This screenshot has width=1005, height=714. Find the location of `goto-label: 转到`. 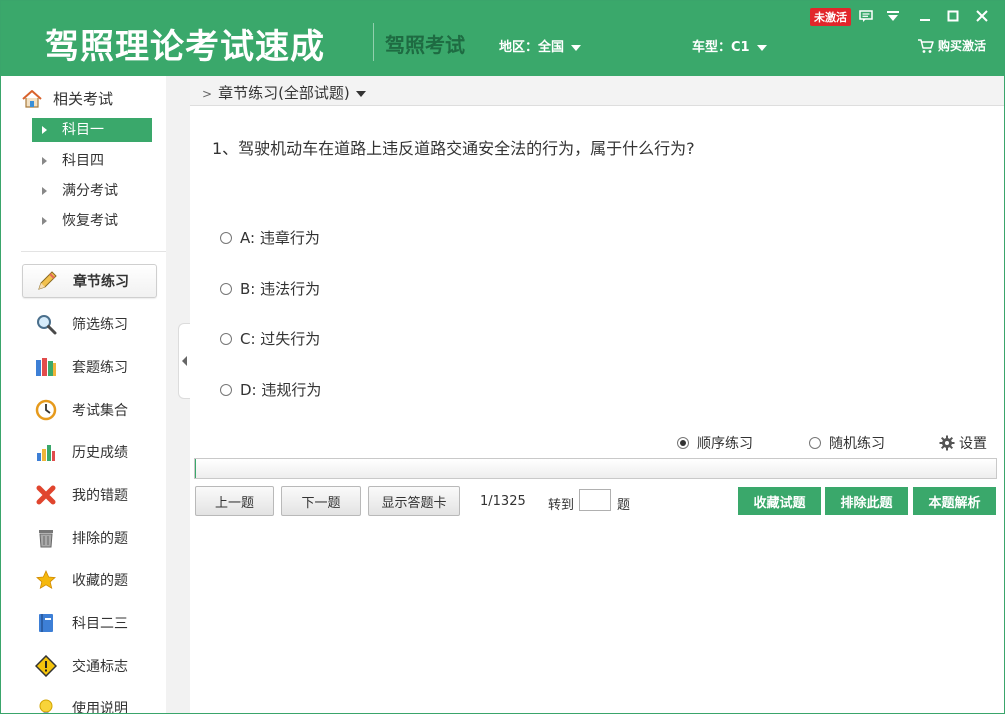

goto-label: 转到 is located at coordinates (561, 505).